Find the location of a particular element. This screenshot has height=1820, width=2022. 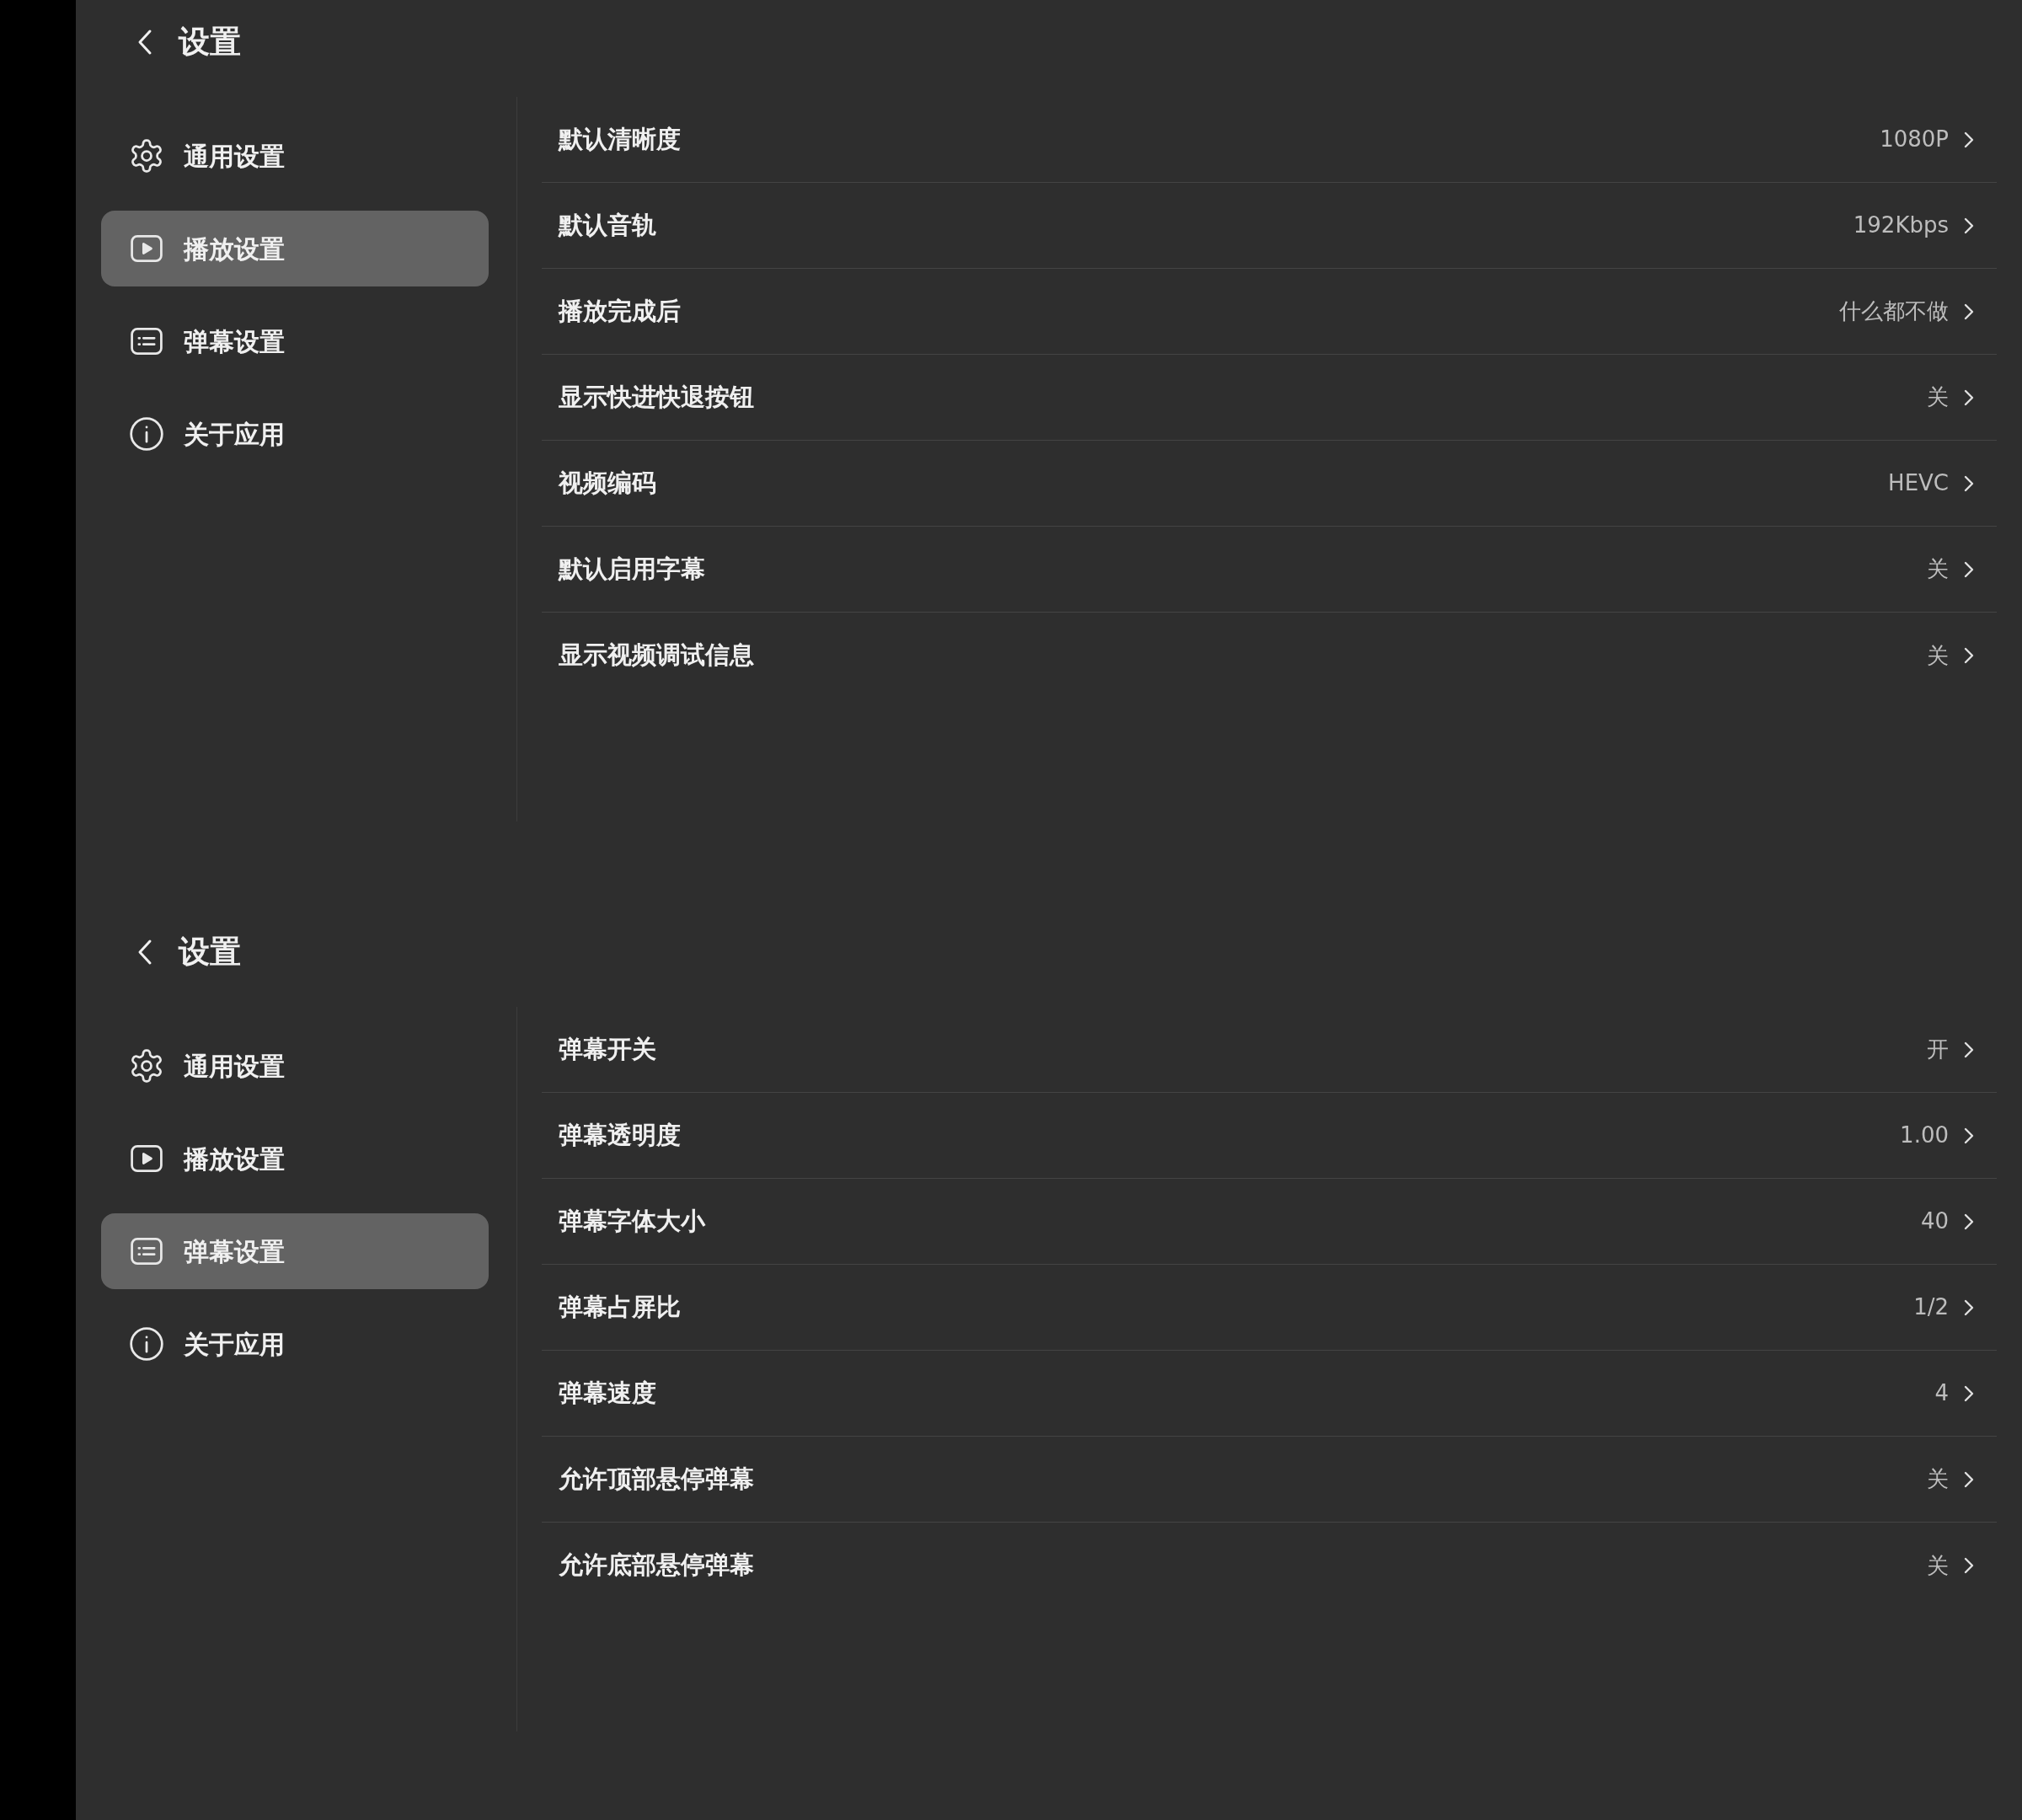

setting-label: 弹幕开关 is located at coordinates (608, 1049).